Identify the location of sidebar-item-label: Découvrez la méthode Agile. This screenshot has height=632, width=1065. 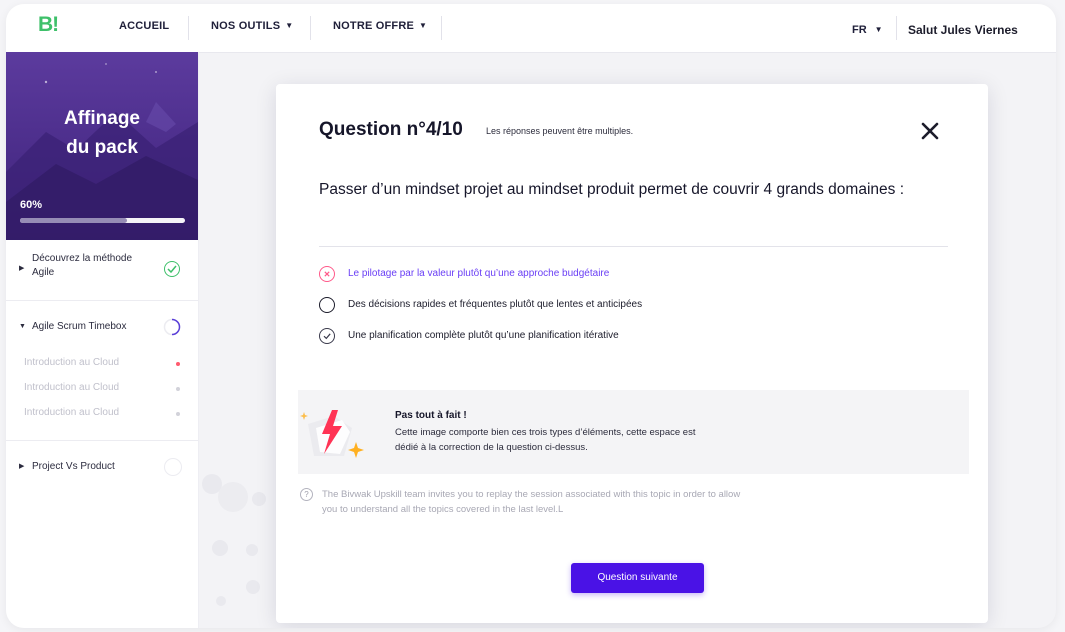
(82, 266).